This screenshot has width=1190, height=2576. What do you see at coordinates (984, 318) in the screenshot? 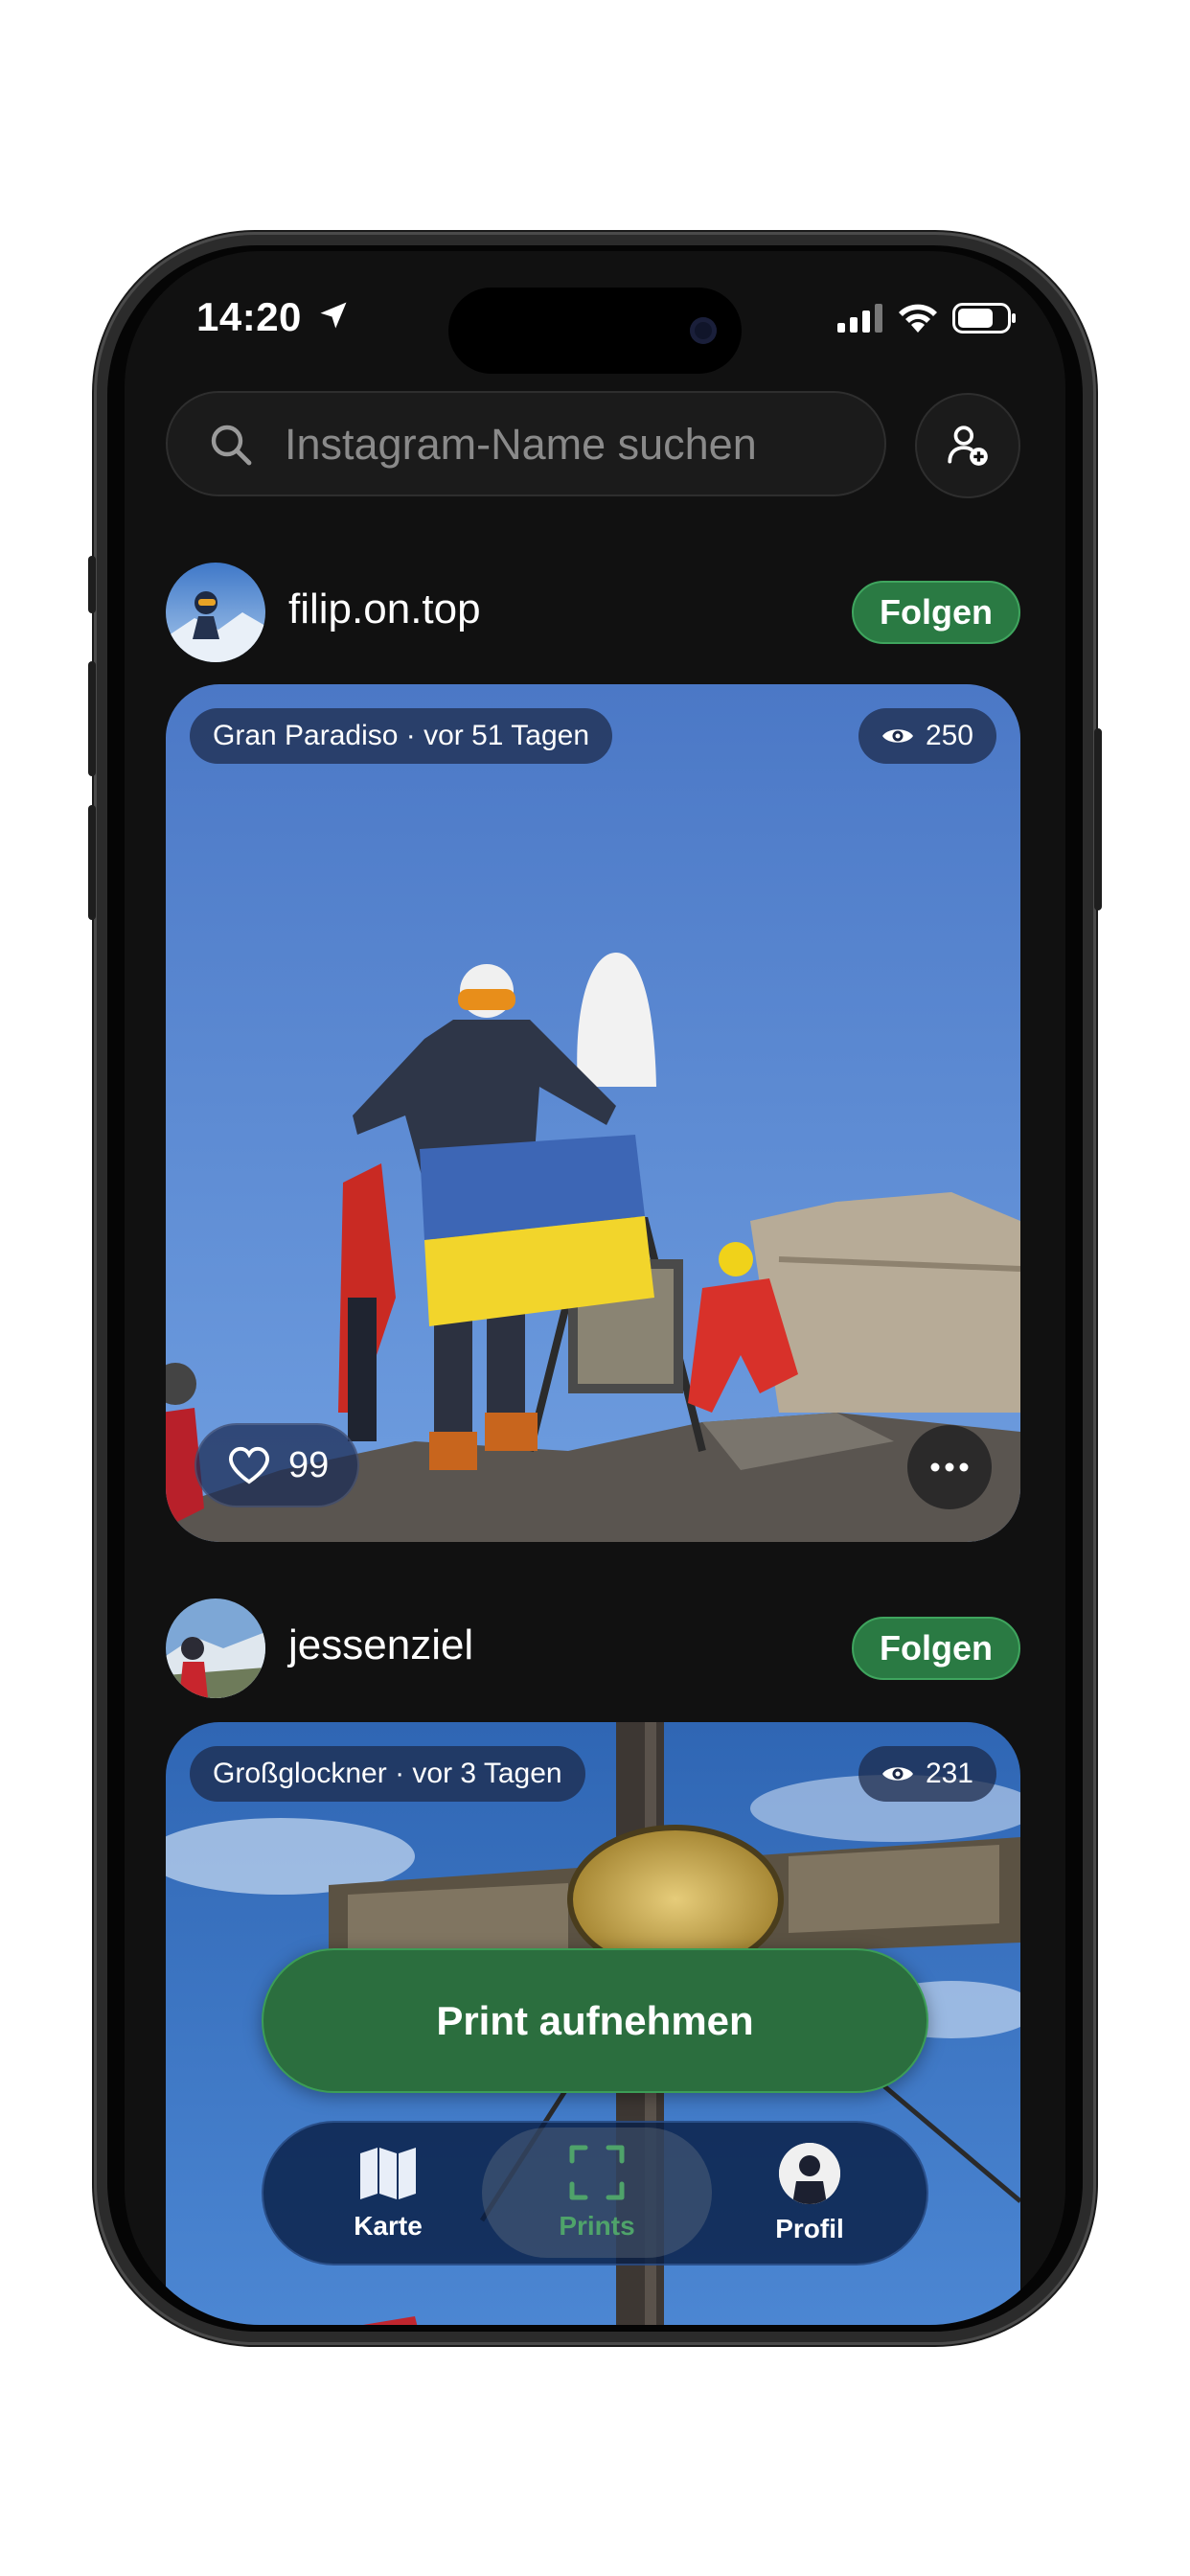
I see `battery-icon` at bounding box center [984, 318].